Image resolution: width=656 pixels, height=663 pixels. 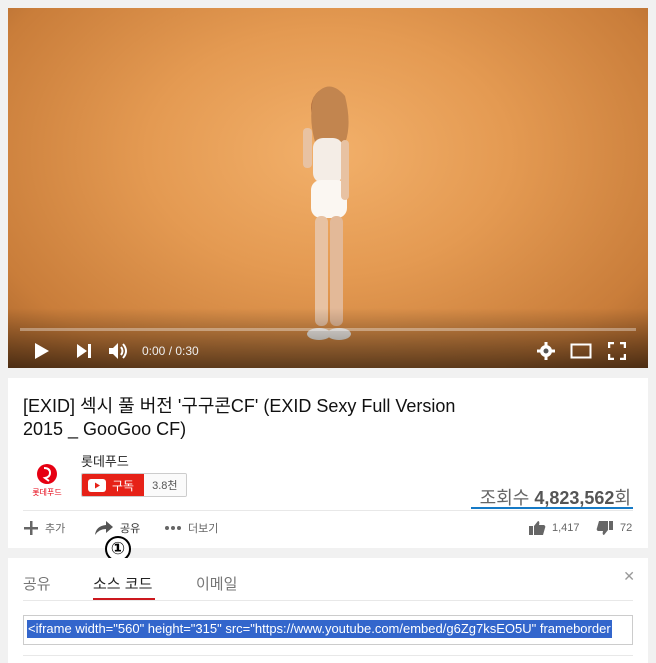 I want to click on settings-button, so click(x=546, y=351).